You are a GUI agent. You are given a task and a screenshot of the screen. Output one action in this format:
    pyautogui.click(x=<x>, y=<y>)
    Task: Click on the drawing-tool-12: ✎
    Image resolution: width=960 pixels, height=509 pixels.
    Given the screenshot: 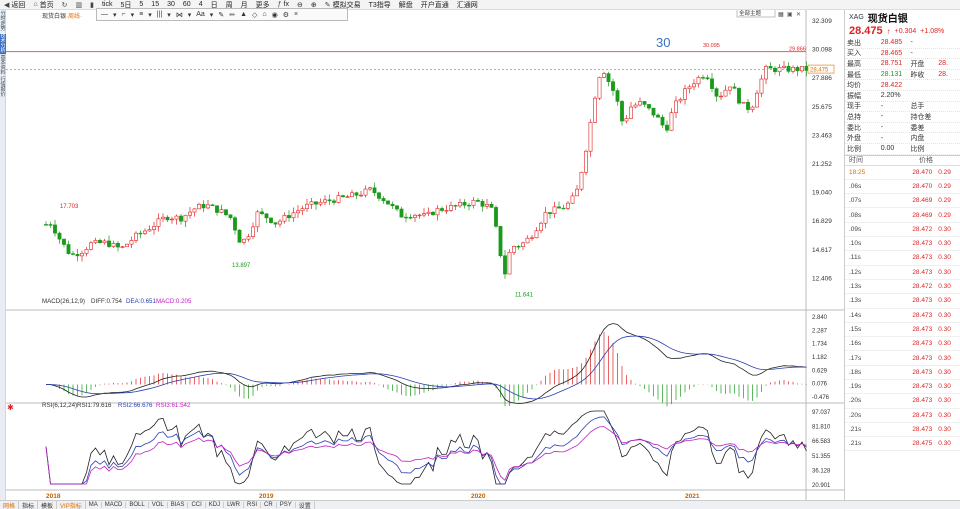 What is the action you would take?
    pyautogui.click(x=221, y=15)
    